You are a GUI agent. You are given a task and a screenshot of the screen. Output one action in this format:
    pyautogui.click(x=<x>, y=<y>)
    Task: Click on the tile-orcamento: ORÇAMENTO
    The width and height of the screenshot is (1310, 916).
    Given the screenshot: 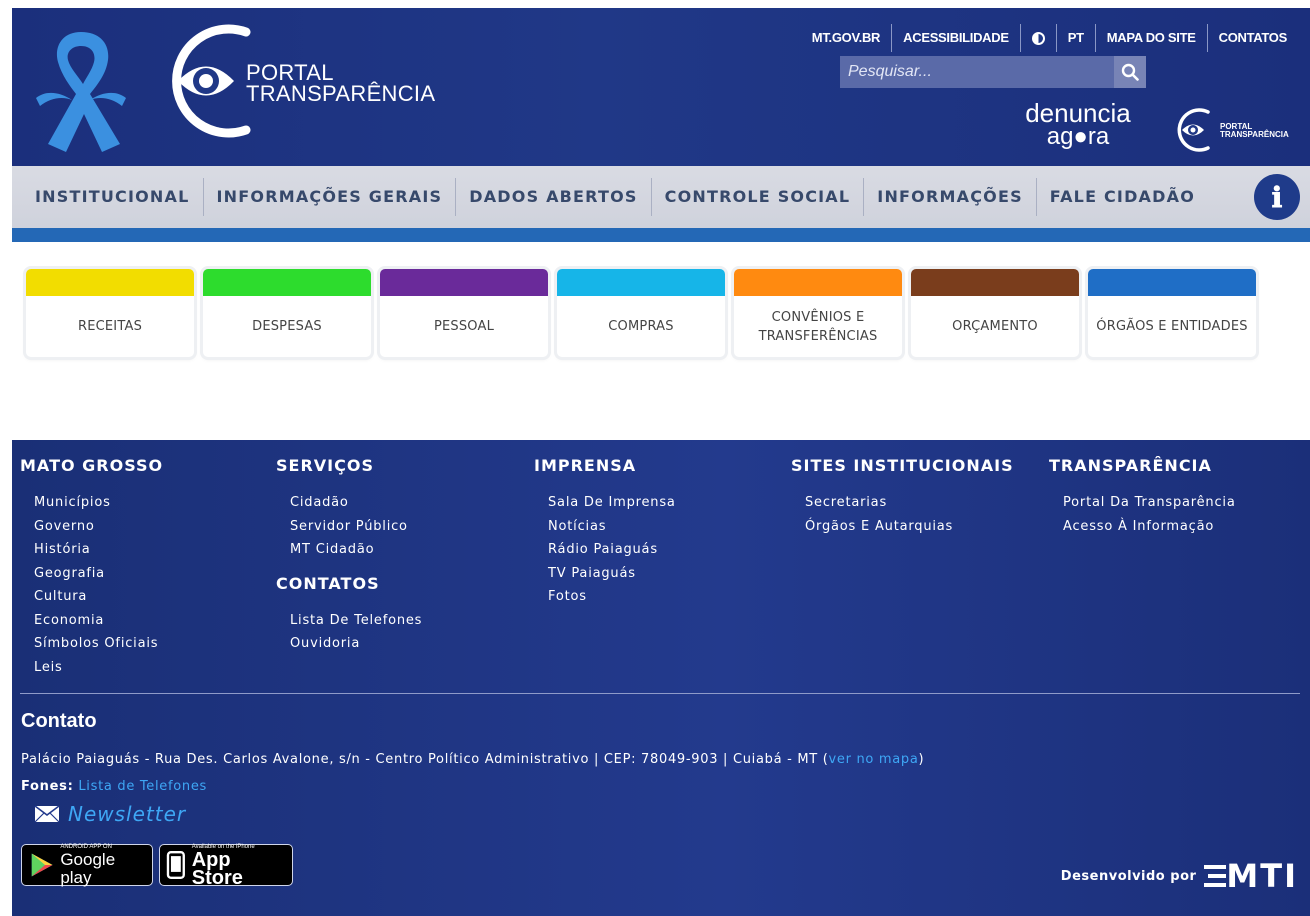 What is the action you would take?
    pyautogui.click(x=995, y=313)
    